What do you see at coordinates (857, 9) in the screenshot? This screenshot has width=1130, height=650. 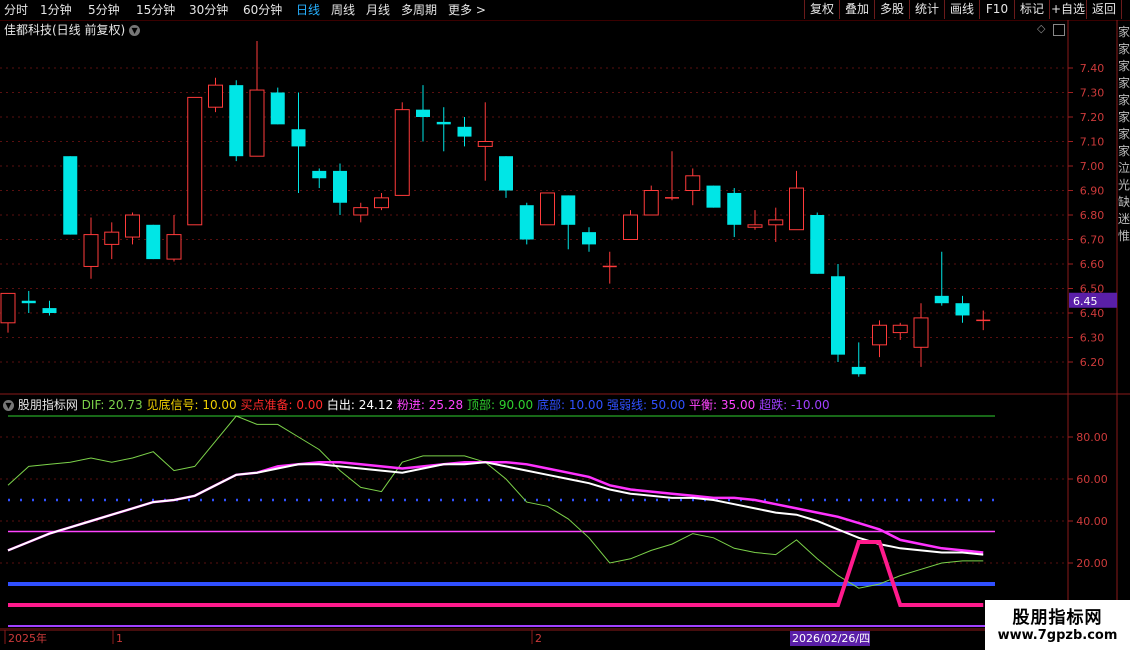 I see `overlay-button: 叠加` at bounding box center [857, 9].